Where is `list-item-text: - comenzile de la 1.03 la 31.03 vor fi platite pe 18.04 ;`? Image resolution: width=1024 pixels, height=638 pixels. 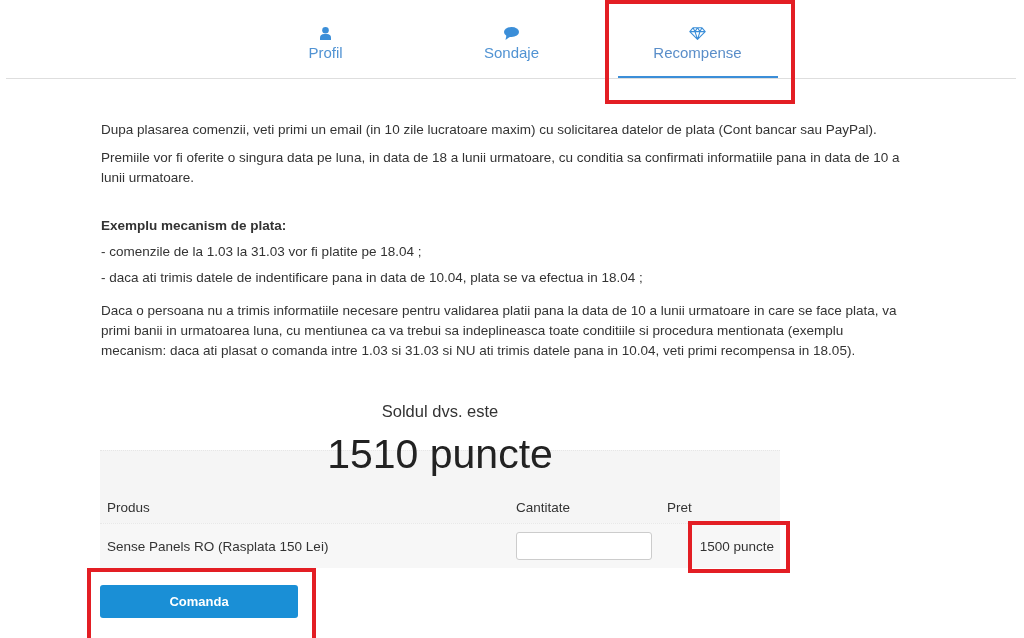
list-item-text: - comenzile de la 1.03 la 31.03 vor fi platite pe 18.04 ; is located at coordinates (262, 252).